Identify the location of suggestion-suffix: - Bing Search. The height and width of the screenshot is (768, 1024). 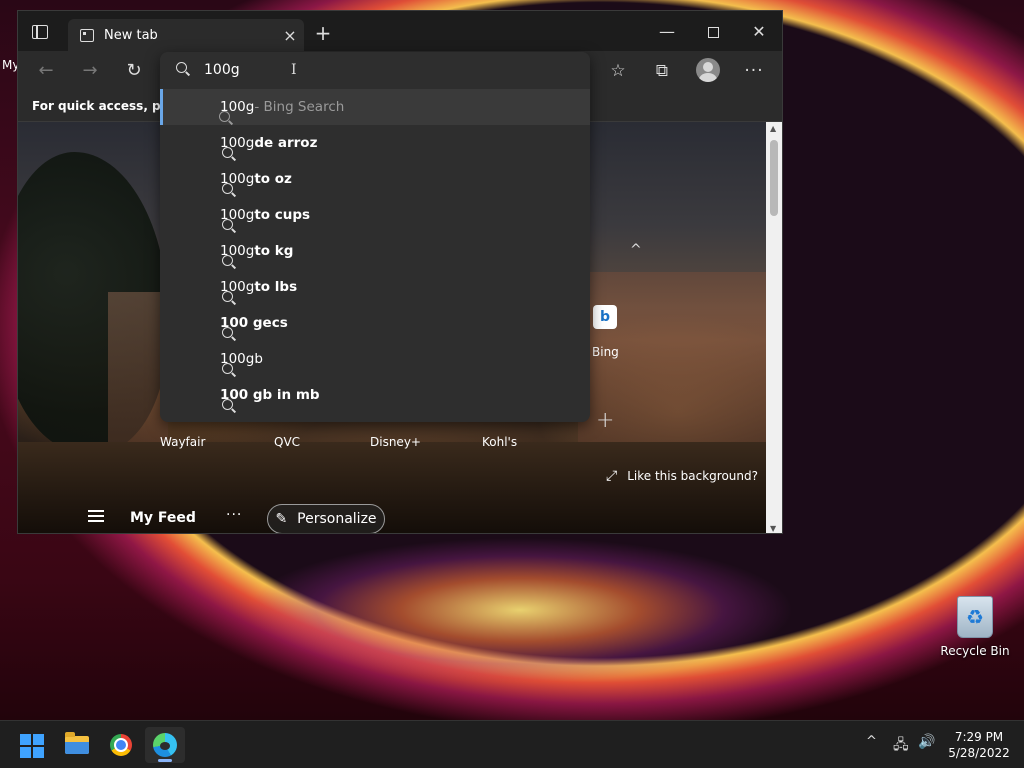
(299, 107).